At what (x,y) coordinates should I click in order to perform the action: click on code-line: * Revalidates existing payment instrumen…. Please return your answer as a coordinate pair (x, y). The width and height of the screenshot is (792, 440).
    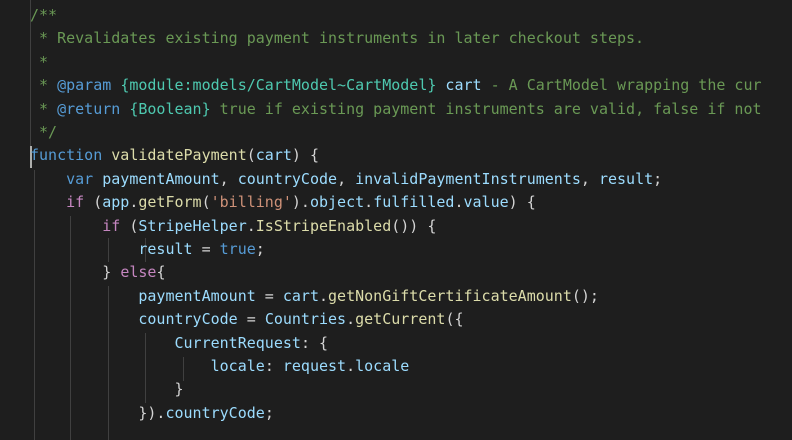
    Looking at the image, I should click on (337, 38).